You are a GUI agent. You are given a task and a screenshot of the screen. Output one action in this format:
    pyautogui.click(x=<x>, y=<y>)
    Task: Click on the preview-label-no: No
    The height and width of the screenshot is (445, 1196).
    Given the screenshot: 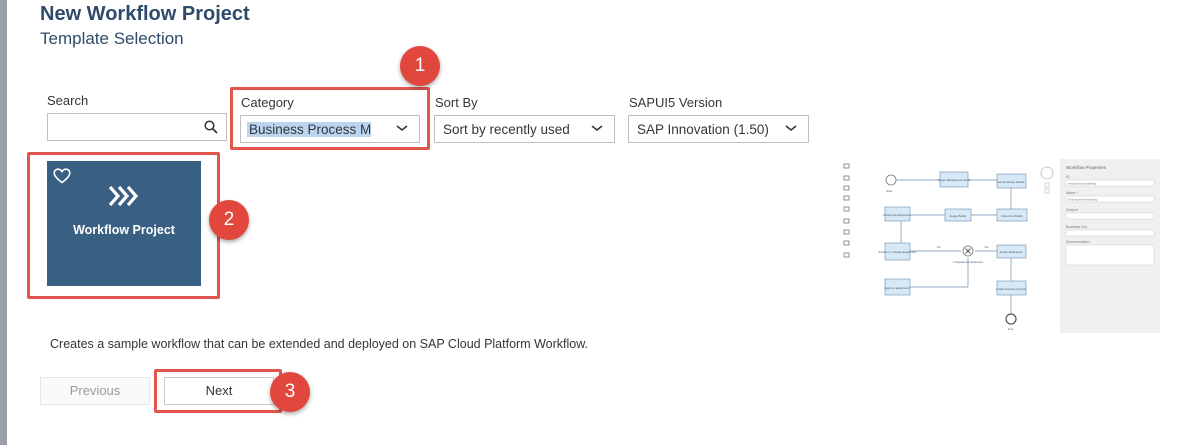 What is the action you would take?
    pyautogui.click(x=939, y=247)
    